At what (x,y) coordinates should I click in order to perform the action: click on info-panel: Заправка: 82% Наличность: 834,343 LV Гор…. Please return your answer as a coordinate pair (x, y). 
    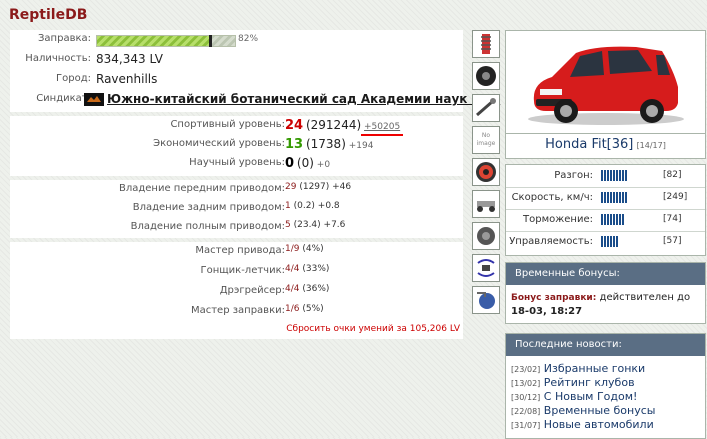
    Looking at the image, I should click on (255, 71).